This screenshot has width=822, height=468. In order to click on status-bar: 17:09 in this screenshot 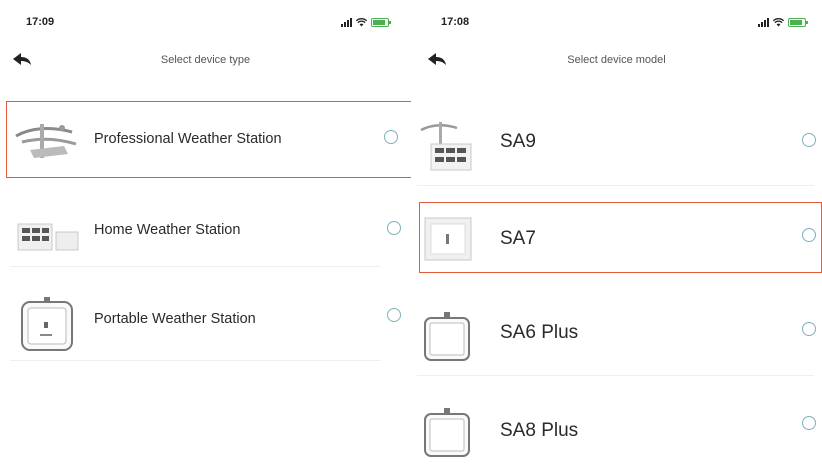, I will do `click(205, 24)`.